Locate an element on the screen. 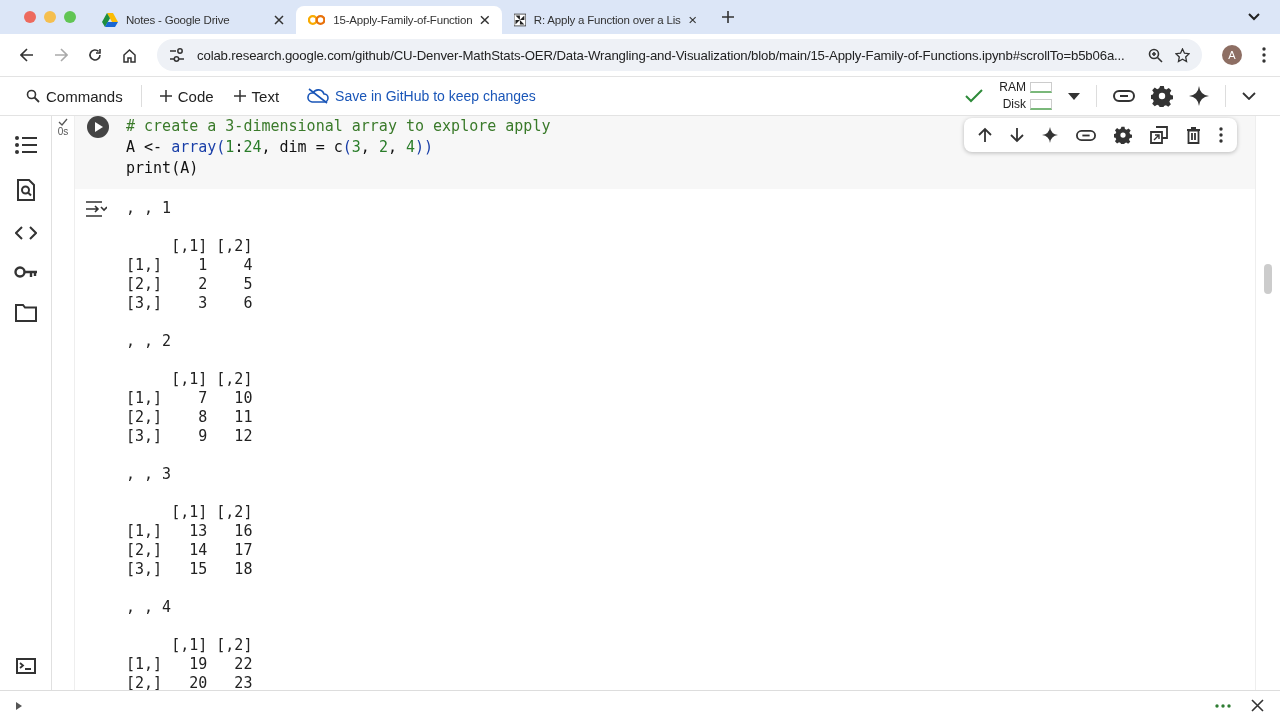  output-line: [3,] 9 12 is located at coordinates (189, 436).